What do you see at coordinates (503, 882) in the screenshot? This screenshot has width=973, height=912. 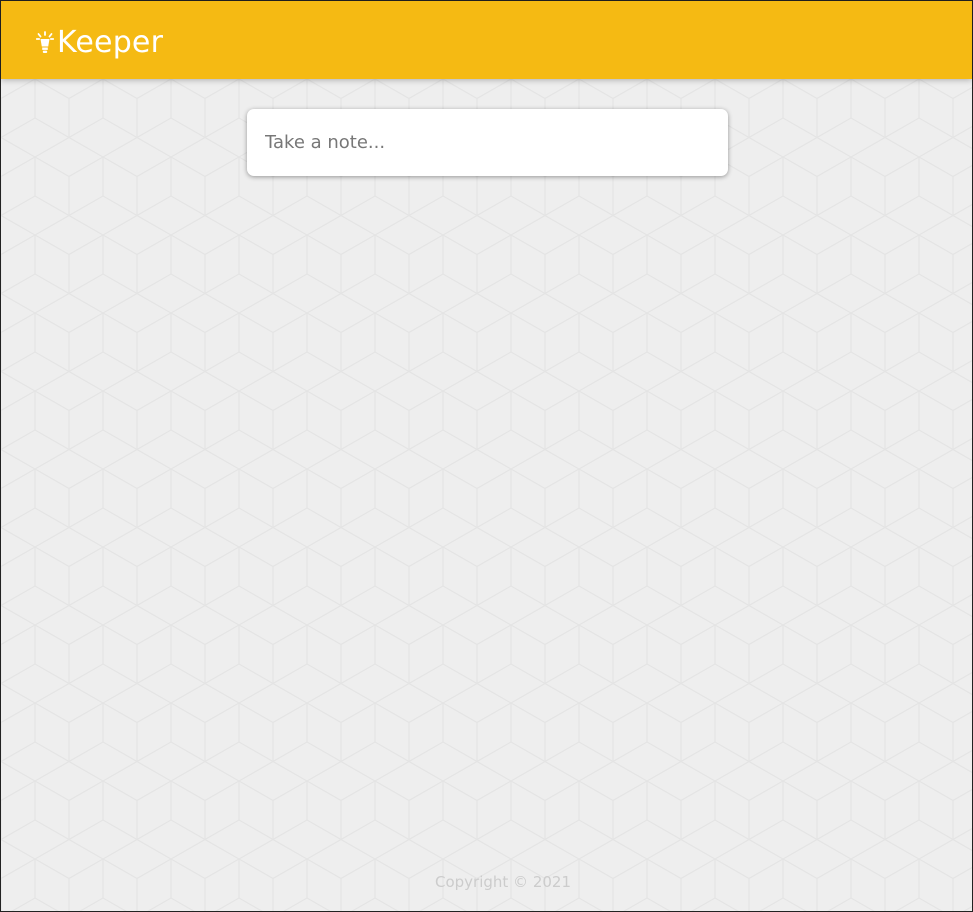 I see `copyright-text: Copyright © 2021` at bounding box center [503, 882].